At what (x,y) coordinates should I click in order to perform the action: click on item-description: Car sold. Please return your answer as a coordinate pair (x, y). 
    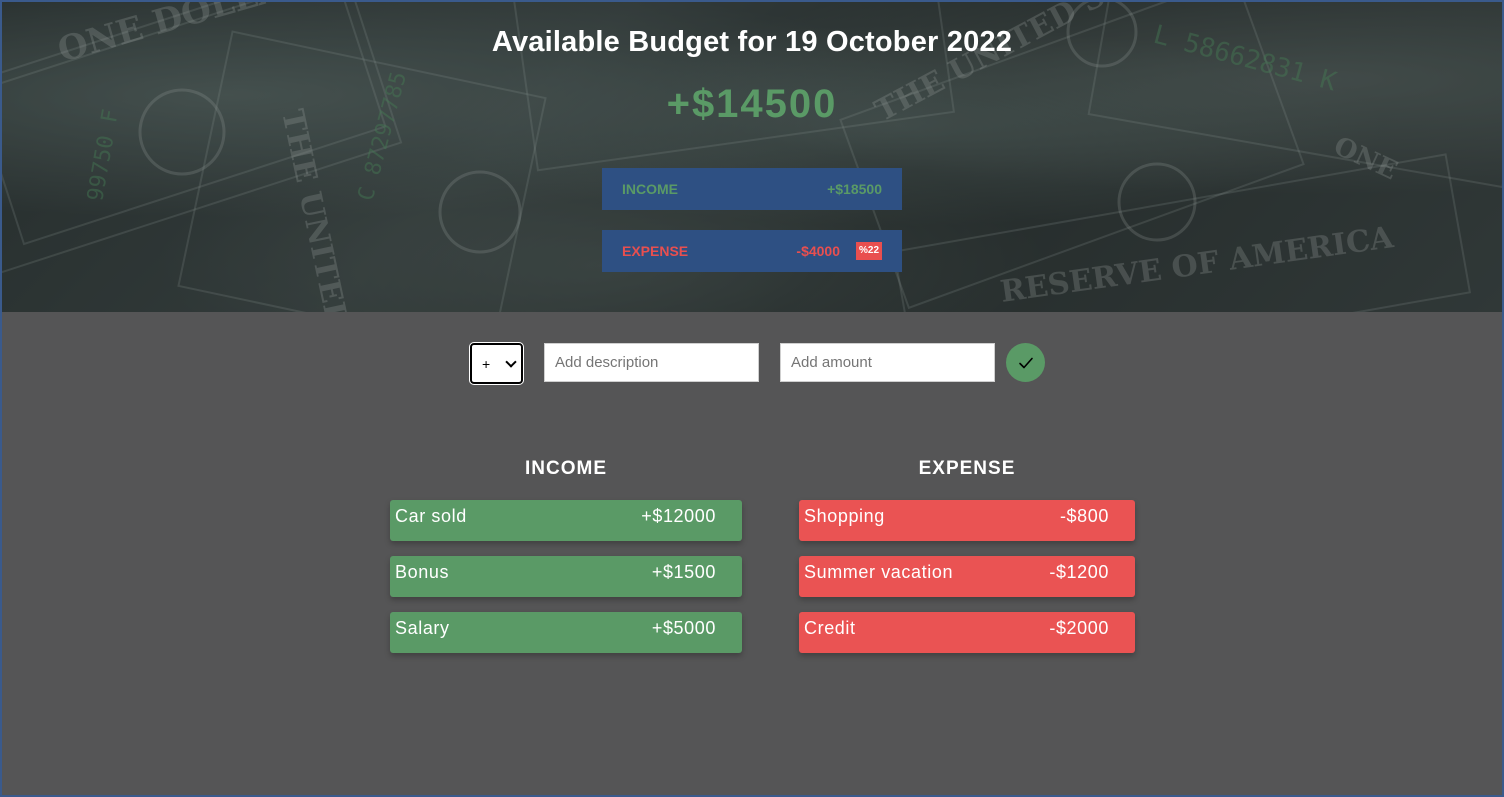
    Looking at the image, I should click on (431, 516).